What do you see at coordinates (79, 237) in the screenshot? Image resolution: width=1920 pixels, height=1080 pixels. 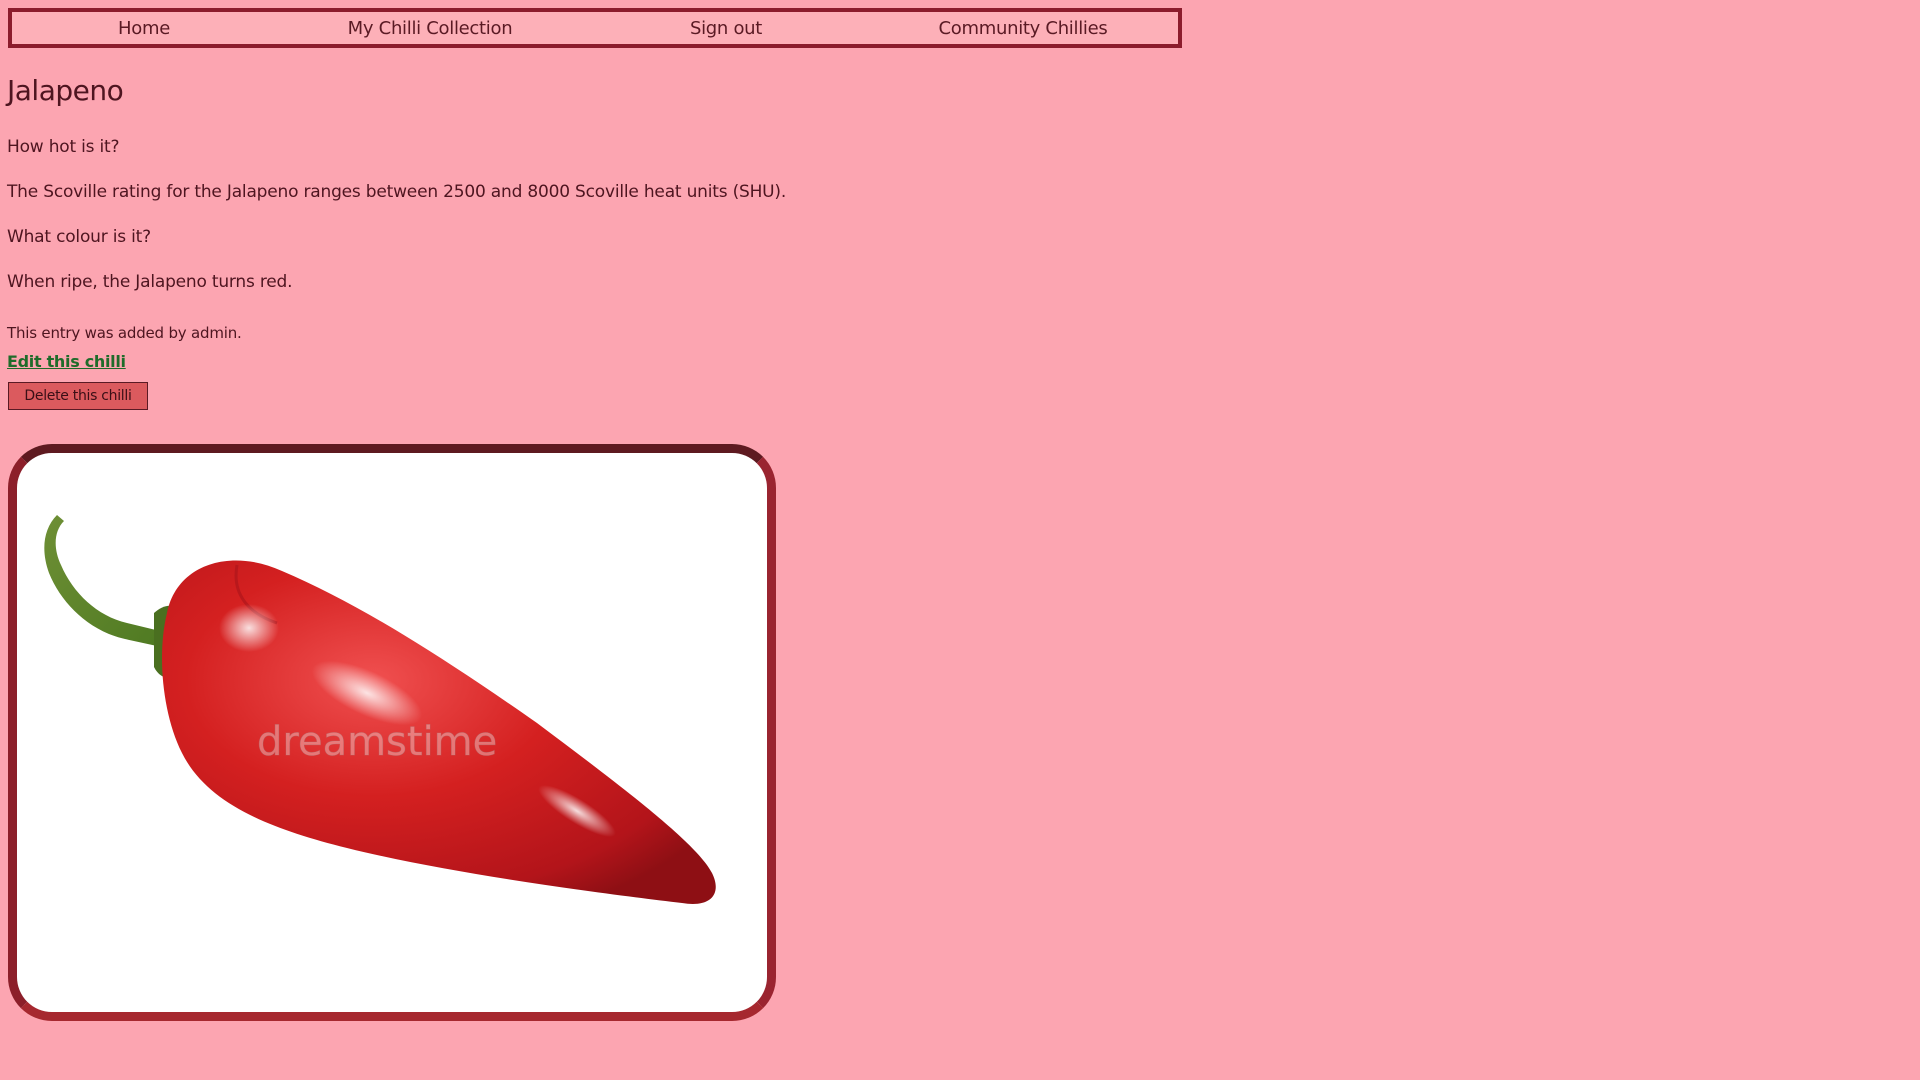 I see `colour-question: What colour is it?` at bounding box center [79, 237].